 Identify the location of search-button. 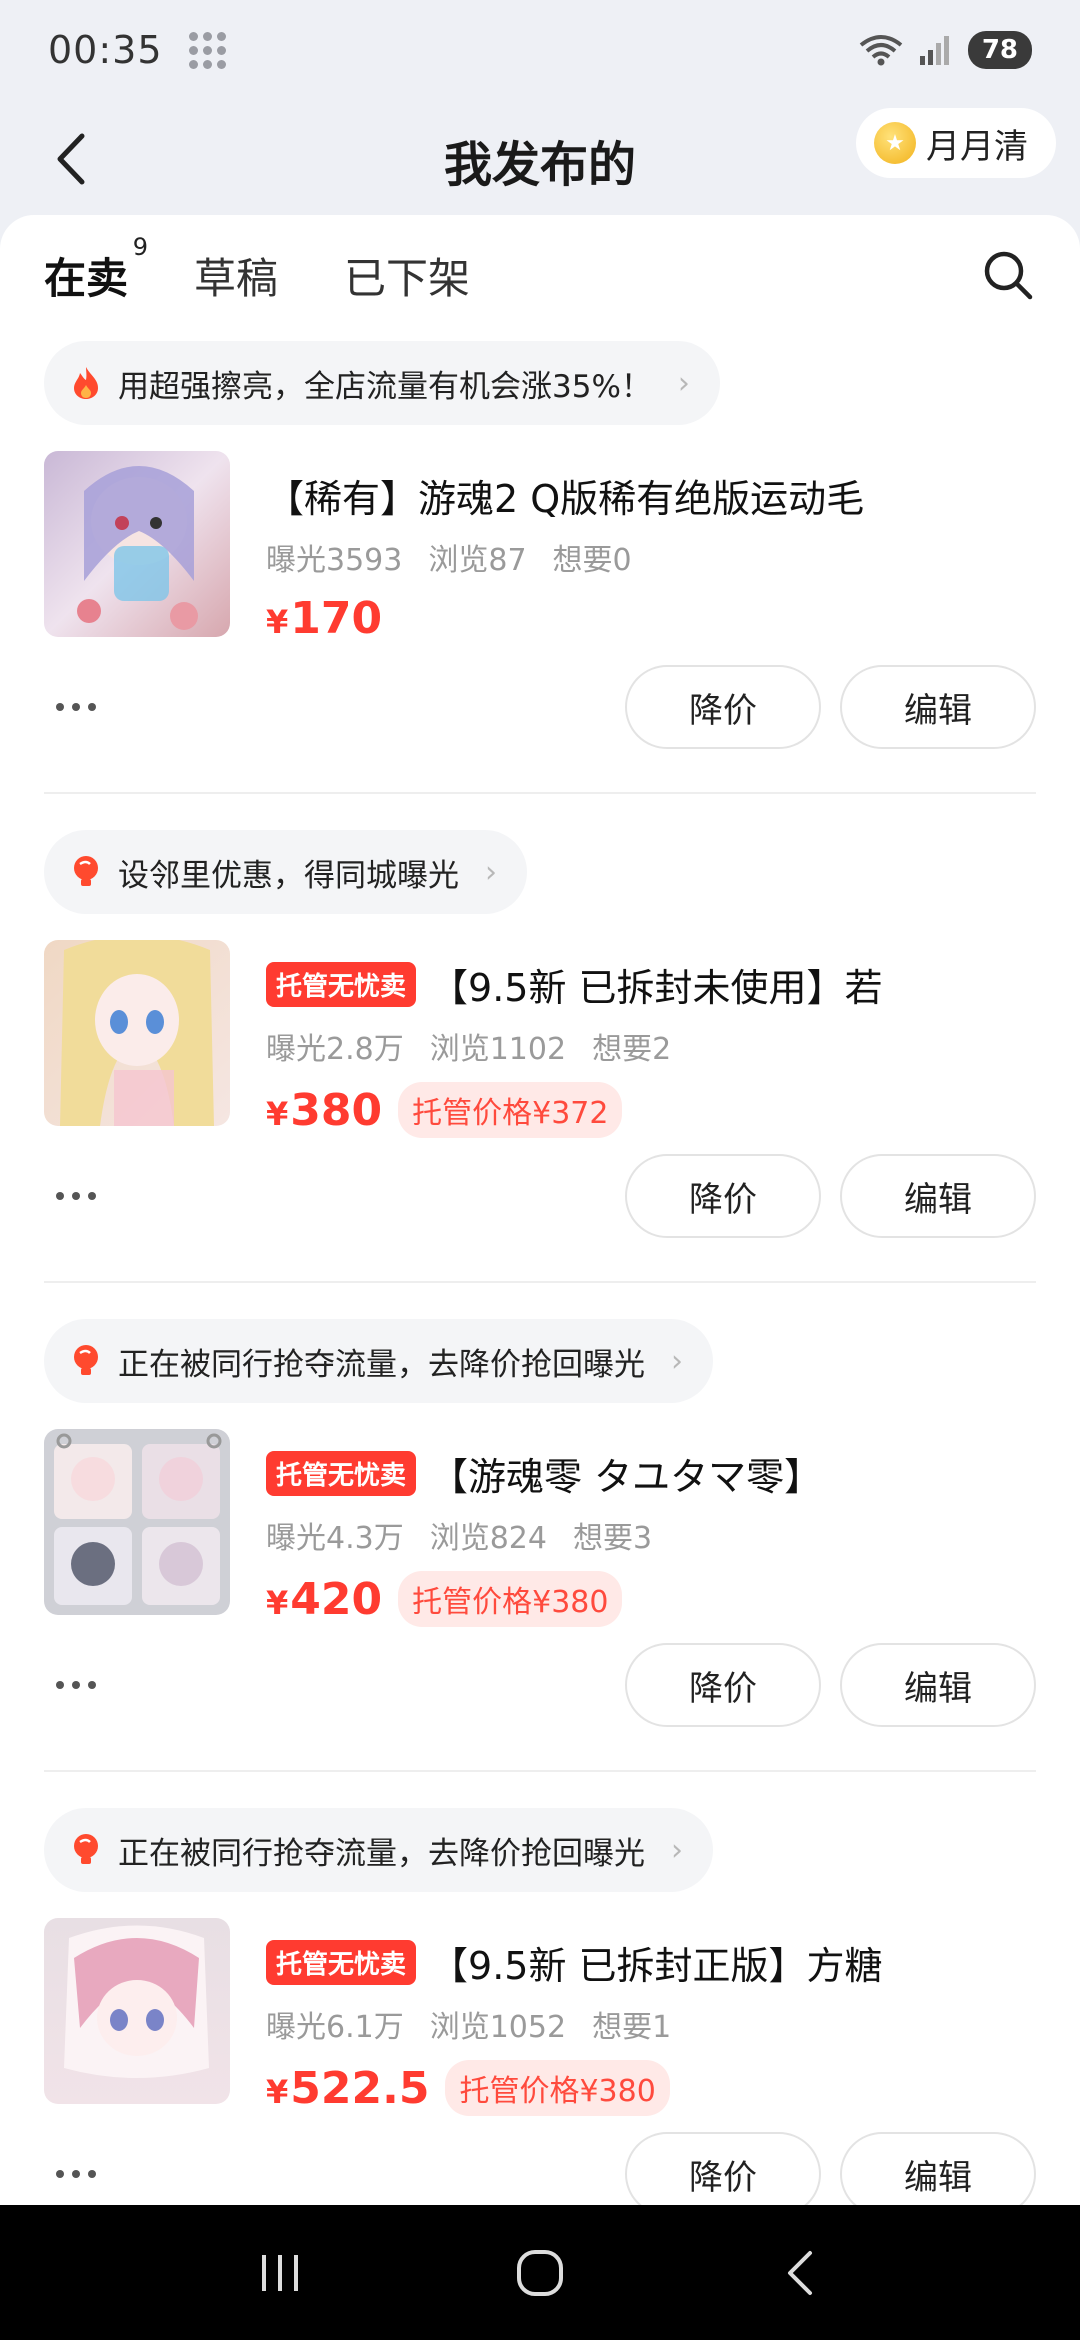
(1008, 275).